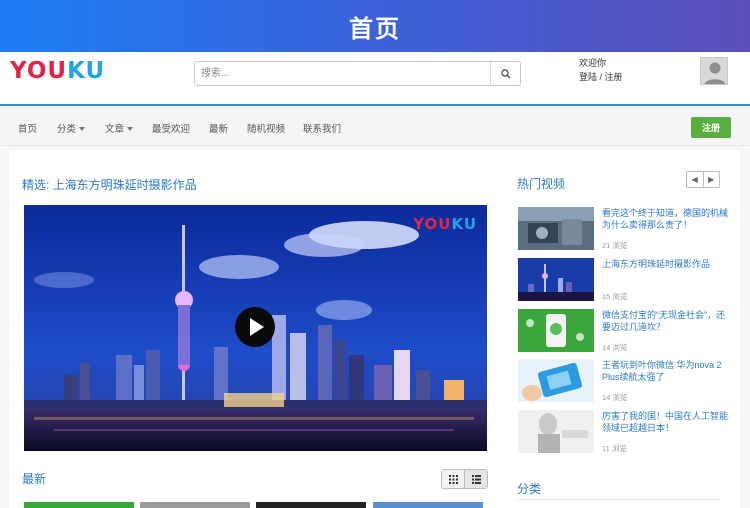 This screenshot has height=508, width=750. I want to click on hot-video-title: 上海东方明珠延时摄影作品, so click(665, 264).